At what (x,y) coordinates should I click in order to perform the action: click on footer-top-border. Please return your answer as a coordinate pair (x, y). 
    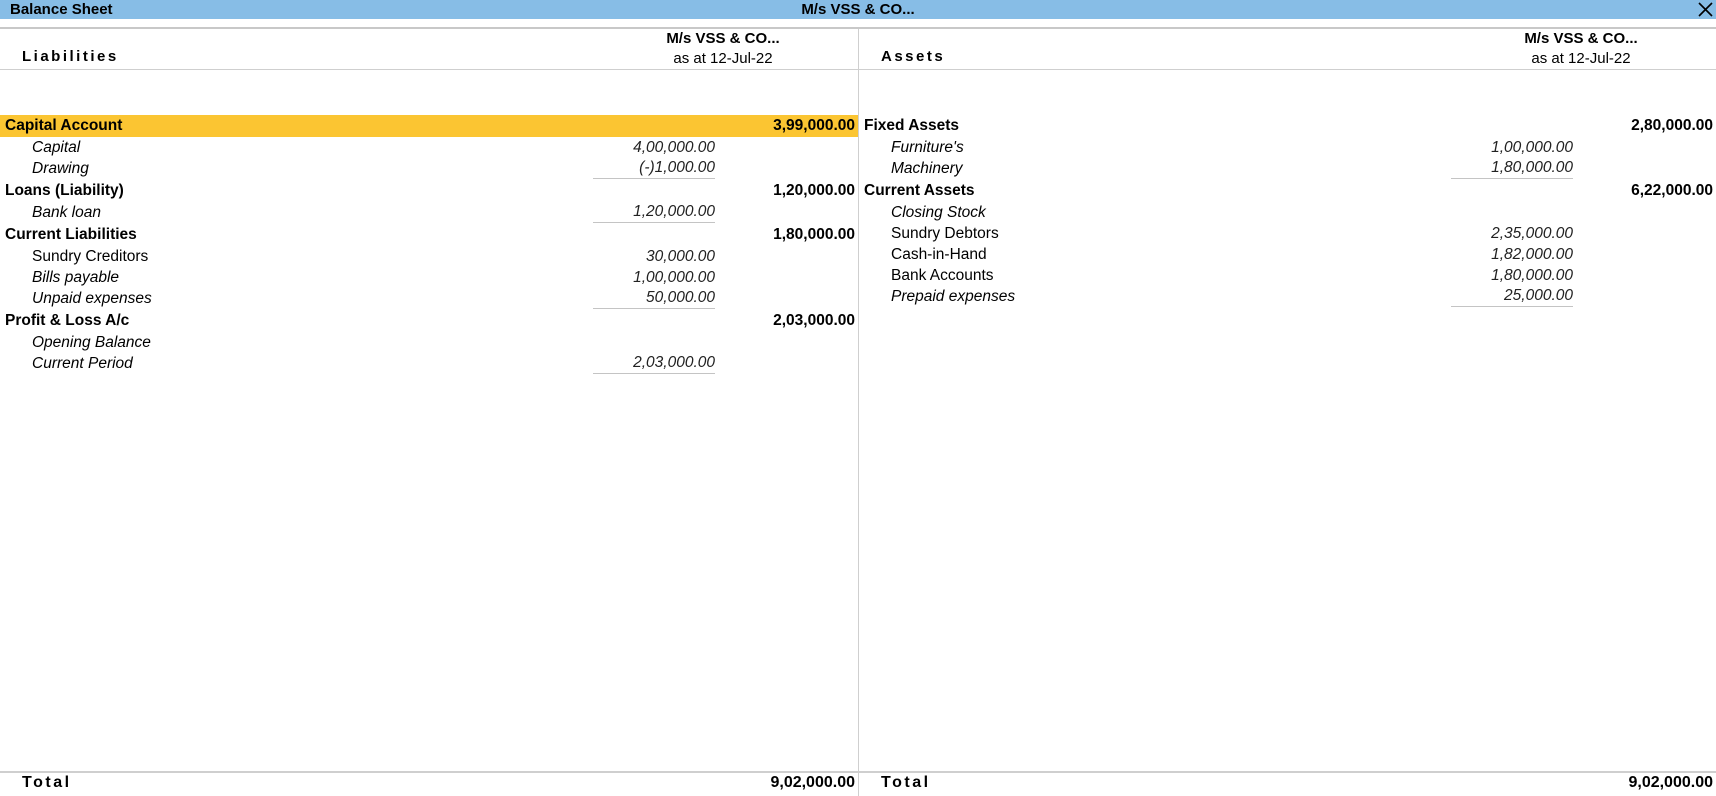
    Looking at the image, I should click on (858, 772).